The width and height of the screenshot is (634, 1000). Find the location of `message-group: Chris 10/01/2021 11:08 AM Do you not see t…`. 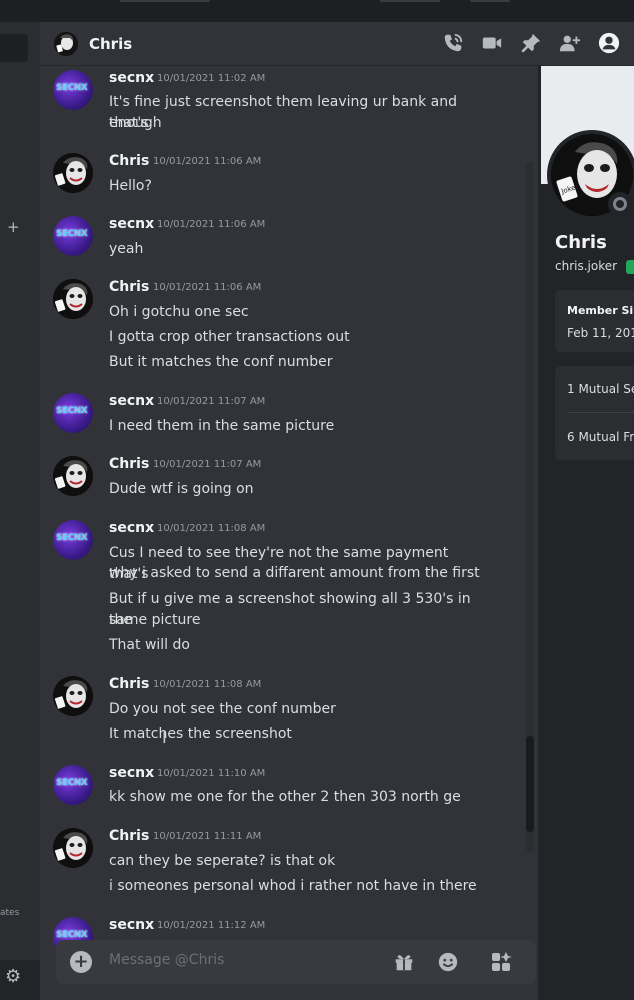

message-group: Chris 10/01/2021 11:08 AM Do you not see t… is located at coordinates (285, 726).